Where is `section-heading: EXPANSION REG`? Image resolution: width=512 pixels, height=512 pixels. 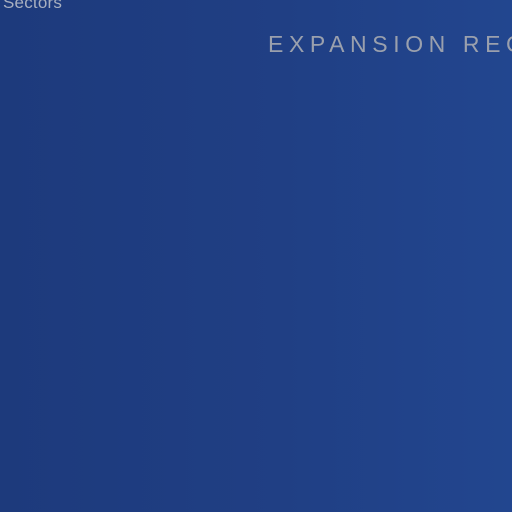 section-heading: EXPANSION REG is located at coordinates (390, 44).